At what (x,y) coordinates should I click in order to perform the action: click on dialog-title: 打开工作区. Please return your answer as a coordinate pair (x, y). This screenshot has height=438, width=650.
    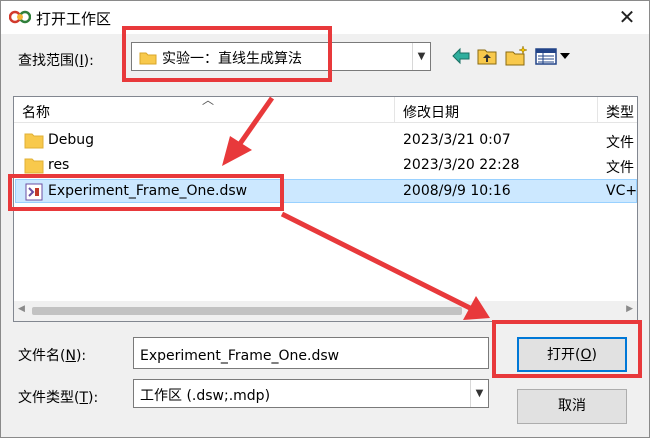
    Looking at the image, I should click on (74, 19).